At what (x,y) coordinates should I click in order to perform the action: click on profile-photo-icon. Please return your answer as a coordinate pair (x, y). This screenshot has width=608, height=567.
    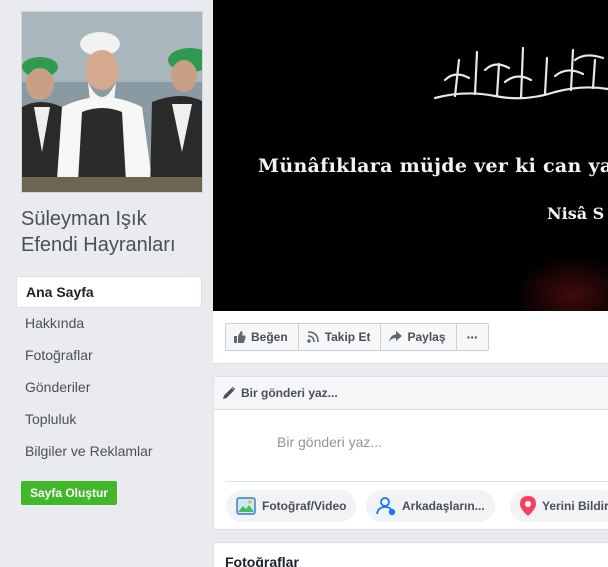
    Looking at the image, I should click on (112, 102).